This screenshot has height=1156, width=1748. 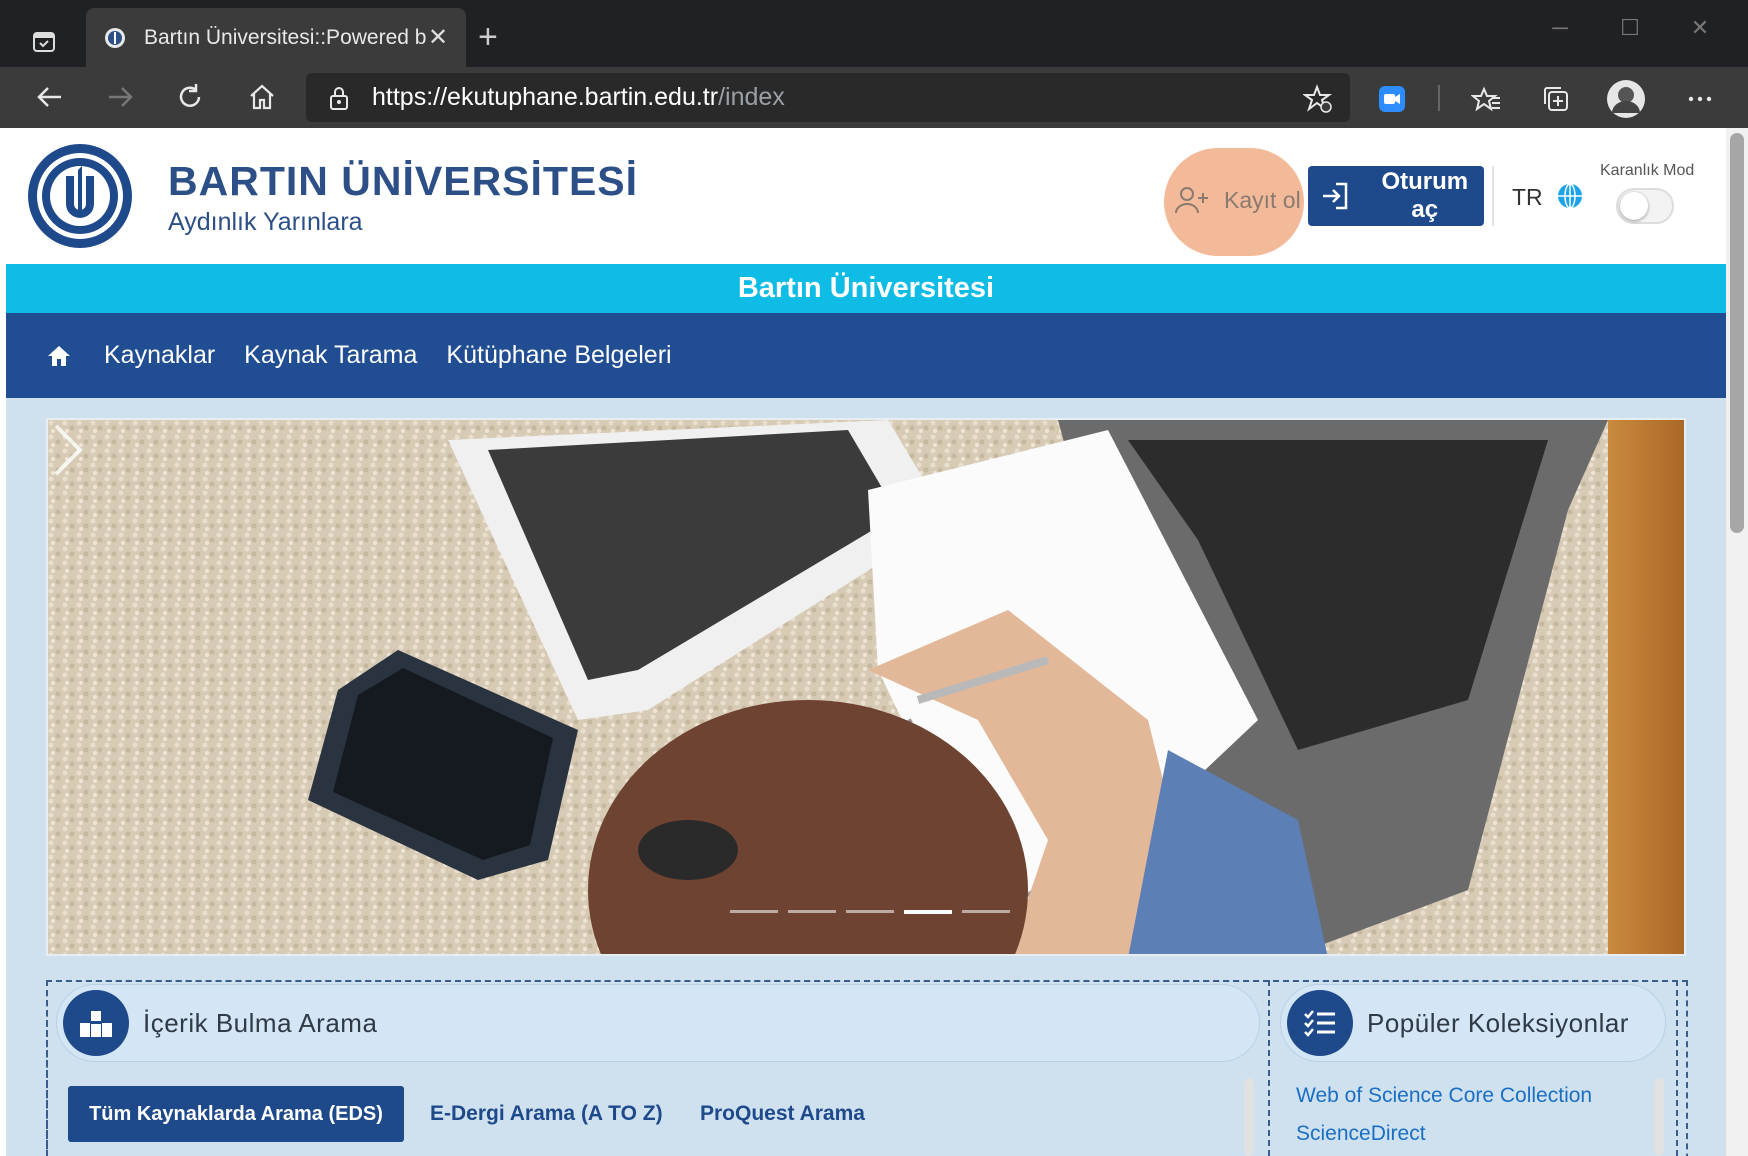 I want to click on browser-tab: Bartın Üniversitesi::Powered by D ✕, so click(x=276, y=37).